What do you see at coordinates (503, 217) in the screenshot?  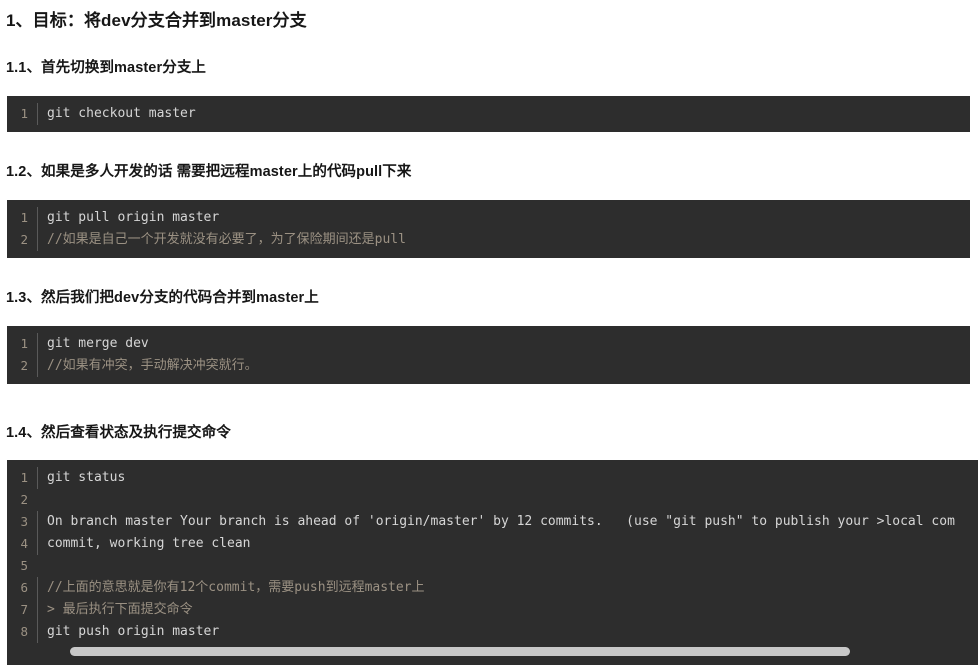 I see `code-content: git pull origin master` at bounding box center [503, 217].